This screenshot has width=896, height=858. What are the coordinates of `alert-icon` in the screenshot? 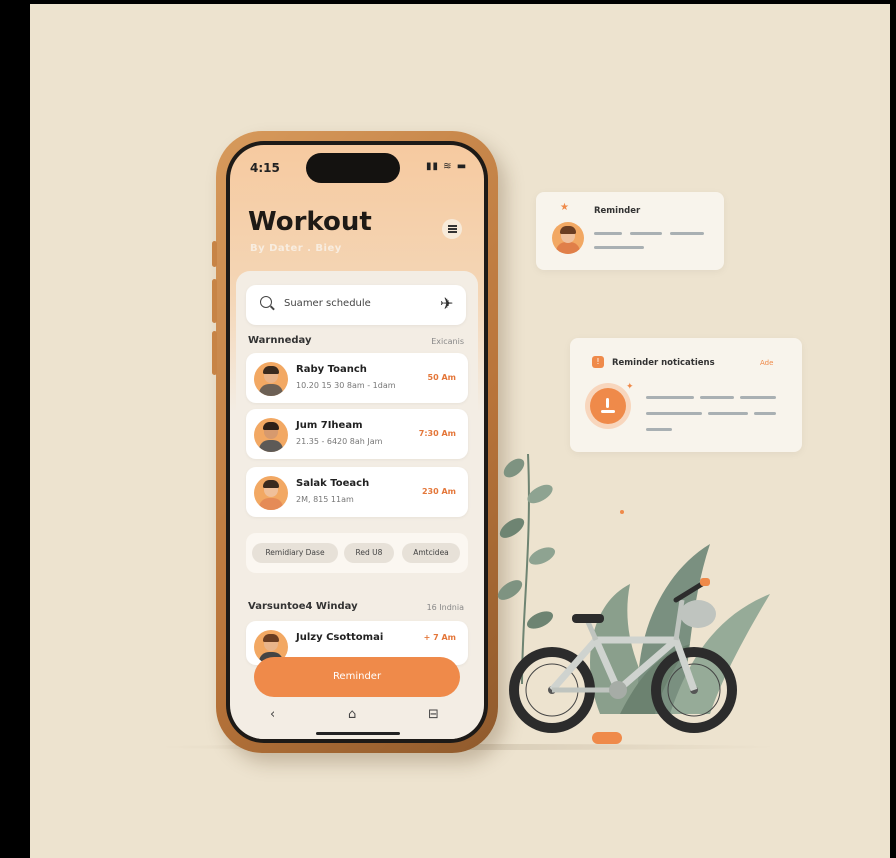 It's located at (608, 406).